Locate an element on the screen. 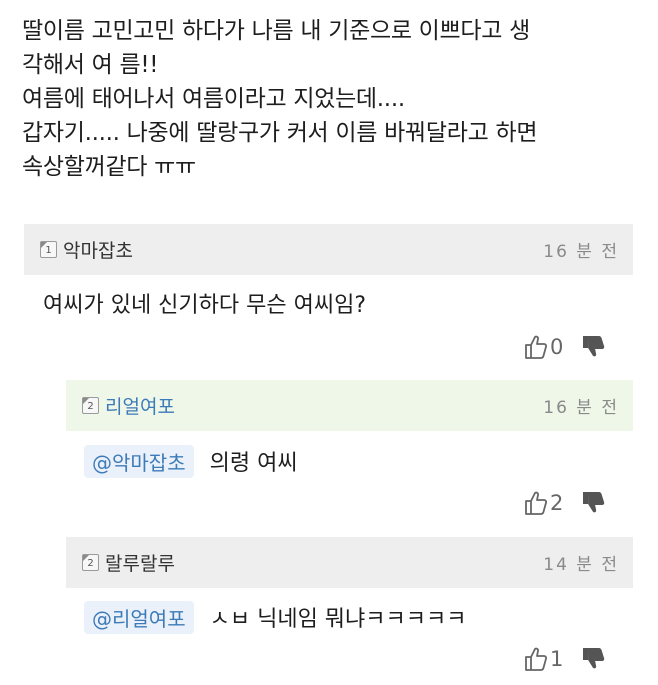 This screenshot has width=658, height=685. comment-text: 여씨가 있네 신기하다 무슨 여씨임? is located at coordinates (204, 303).